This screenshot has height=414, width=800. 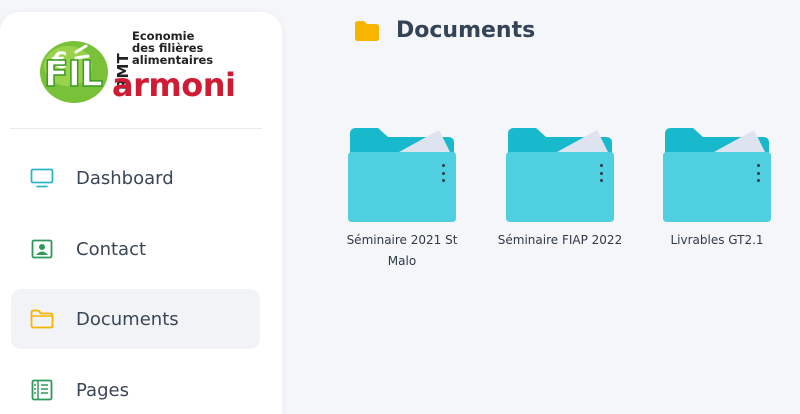 What do you see at coordinates (402, 250) in the screenshot?
I see `folder-name: Séminaire 2021 St Malo` at bounding box center [402, 250].